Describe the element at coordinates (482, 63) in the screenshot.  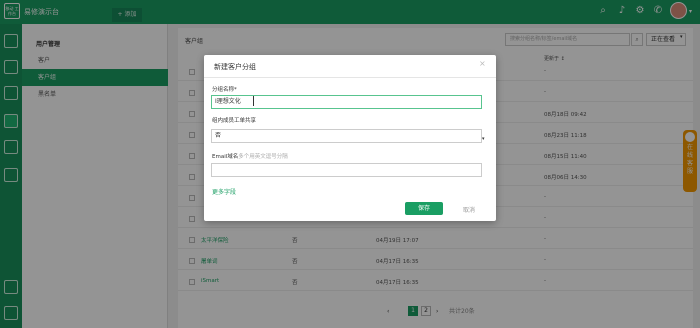
I see `close-icon: ×` at that location.